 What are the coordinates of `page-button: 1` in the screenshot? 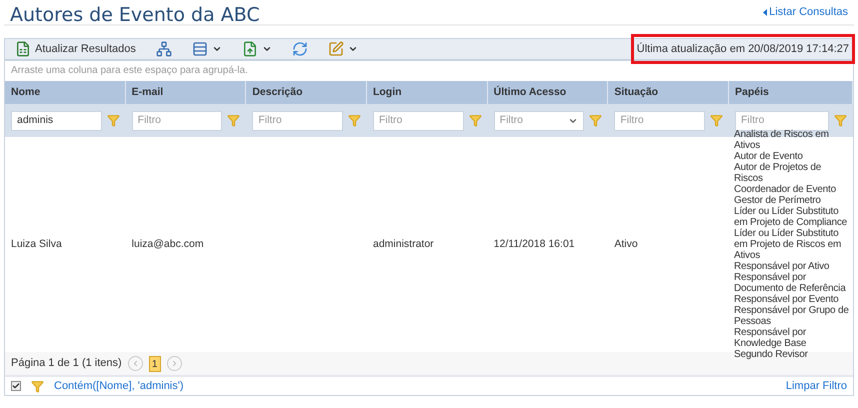 It's located at (154, 364).